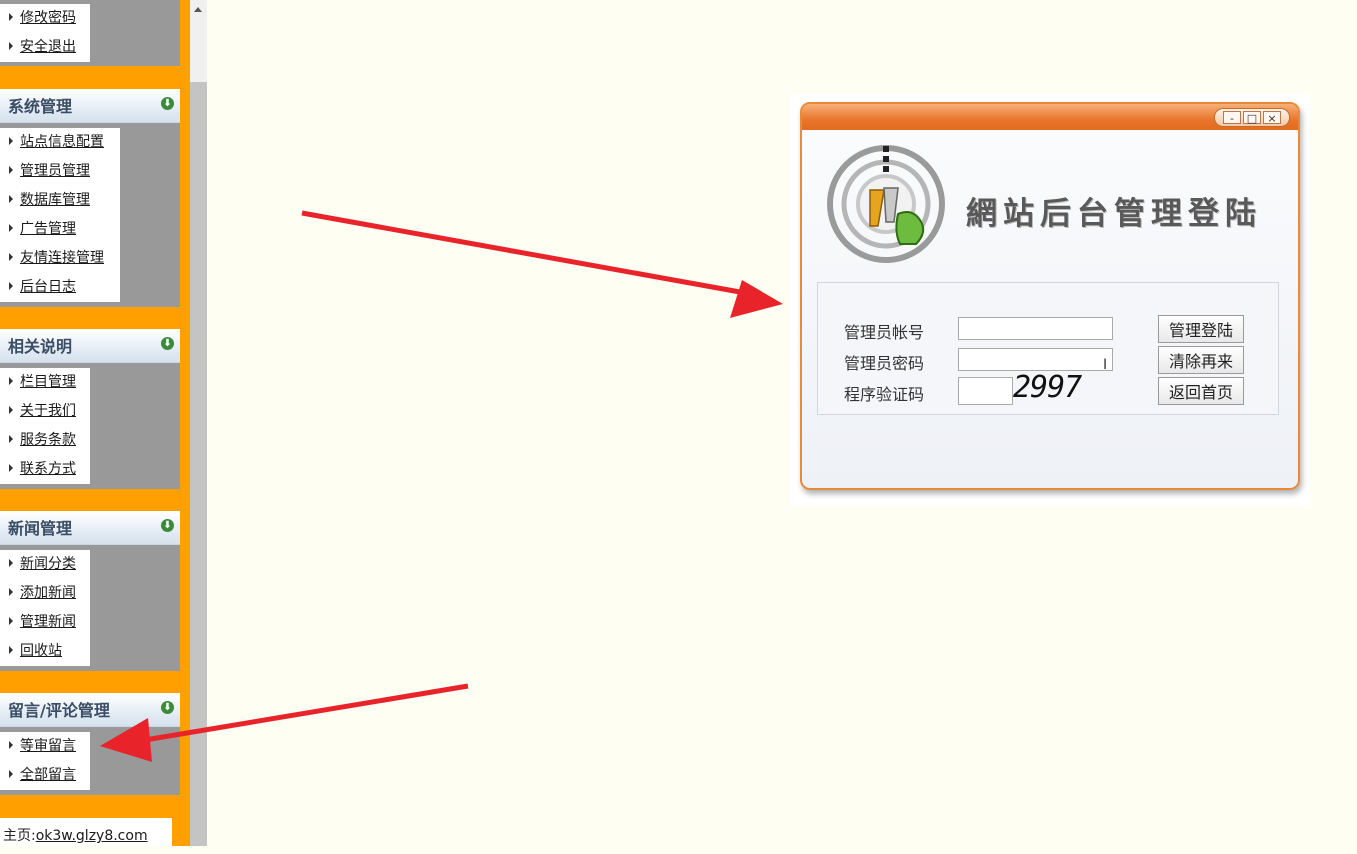  What do you see at coordinates (41, 651) in the screenshot?
I see `sidebar-link: 回收站` at bounding box center [41, 651].